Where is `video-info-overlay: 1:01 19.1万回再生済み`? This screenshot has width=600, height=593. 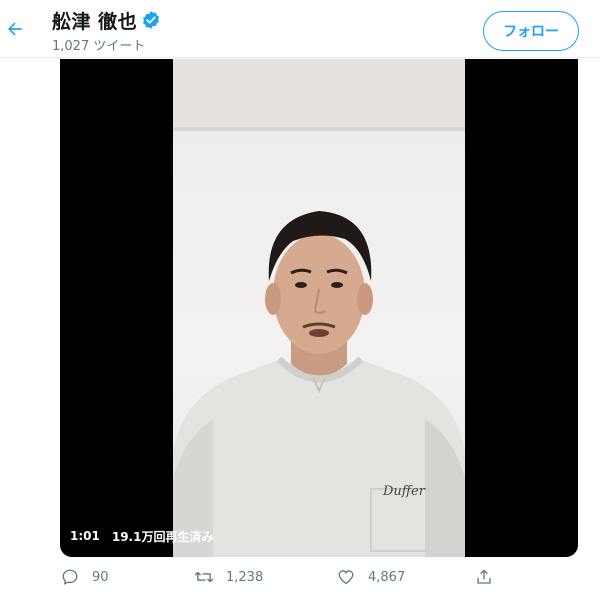 video-info-overlay: 1:01 19.1万回再生済み is located at coordinates (147, 536).